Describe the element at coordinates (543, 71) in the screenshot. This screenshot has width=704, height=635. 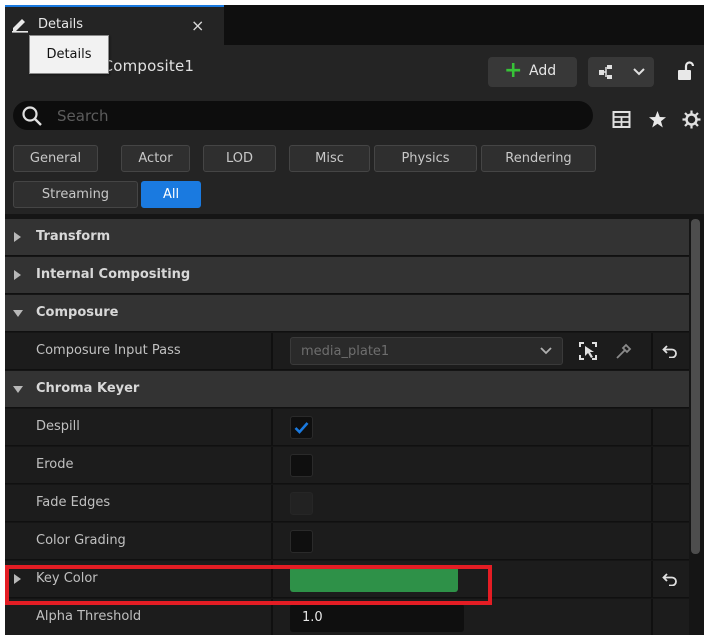
I see `add-label: Add` at that location.